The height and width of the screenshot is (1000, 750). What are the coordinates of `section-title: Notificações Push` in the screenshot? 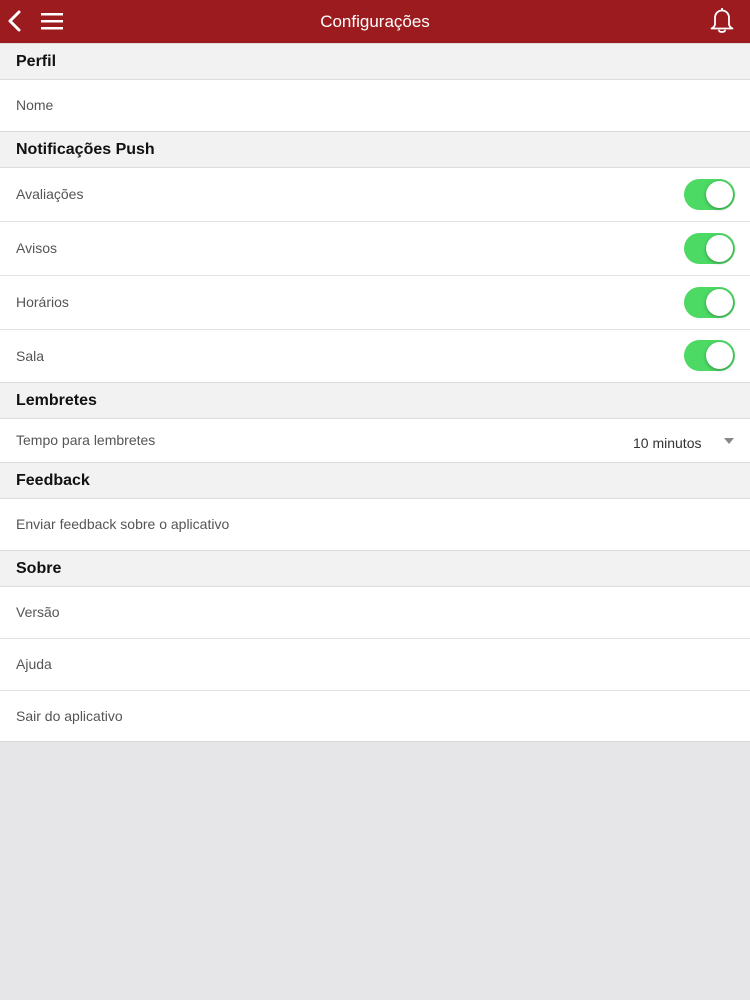 It's located at (85, 149).